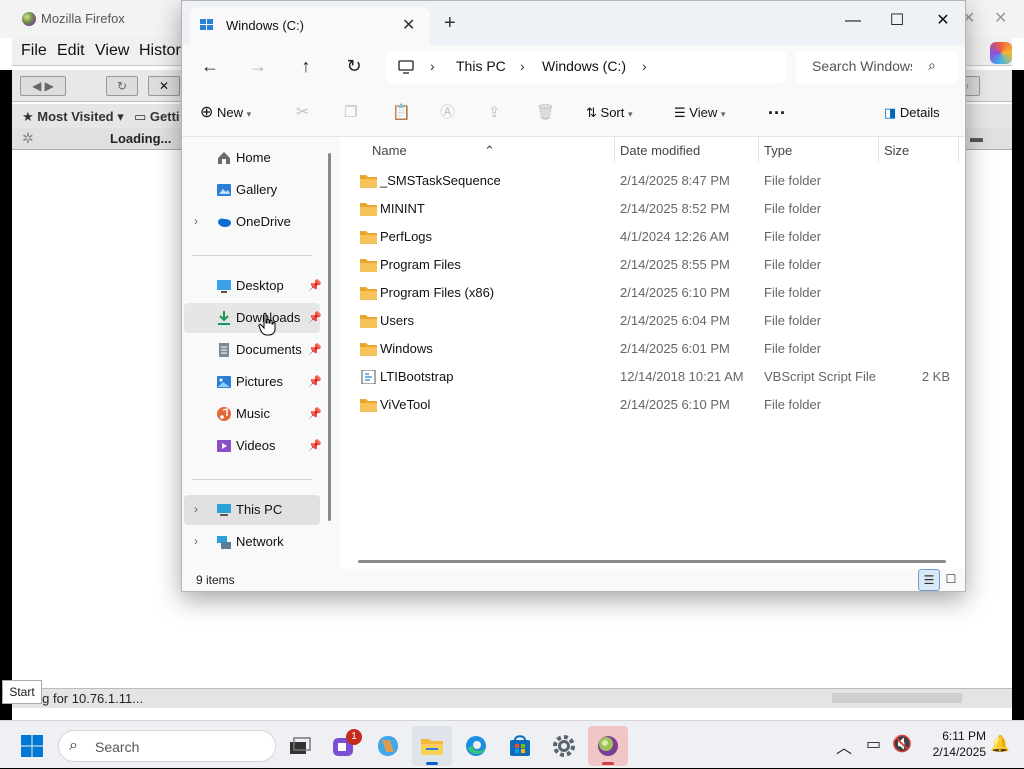 The height and width of the screenshot is (769, 1024). What do you see at coordinates (897, 22) in the screenshot?
I see `maximize-icon: ☐` at bounding box center [897, 22].